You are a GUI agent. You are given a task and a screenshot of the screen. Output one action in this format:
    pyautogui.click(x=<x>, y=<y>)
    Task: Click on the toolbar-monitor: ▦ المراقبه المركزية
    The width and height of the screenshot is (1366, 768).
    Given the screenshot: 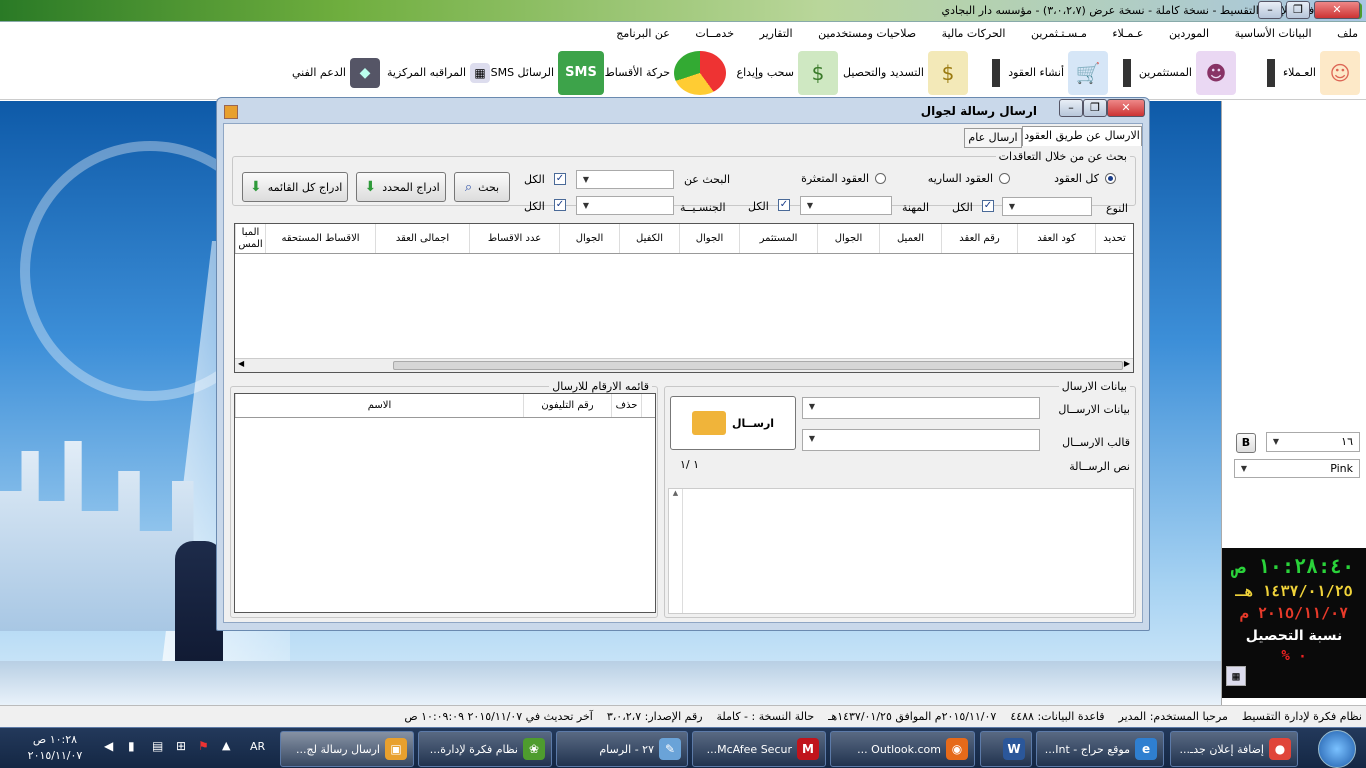 What is the action you would take?
    pyautogui.click(x=438, y=72)
    